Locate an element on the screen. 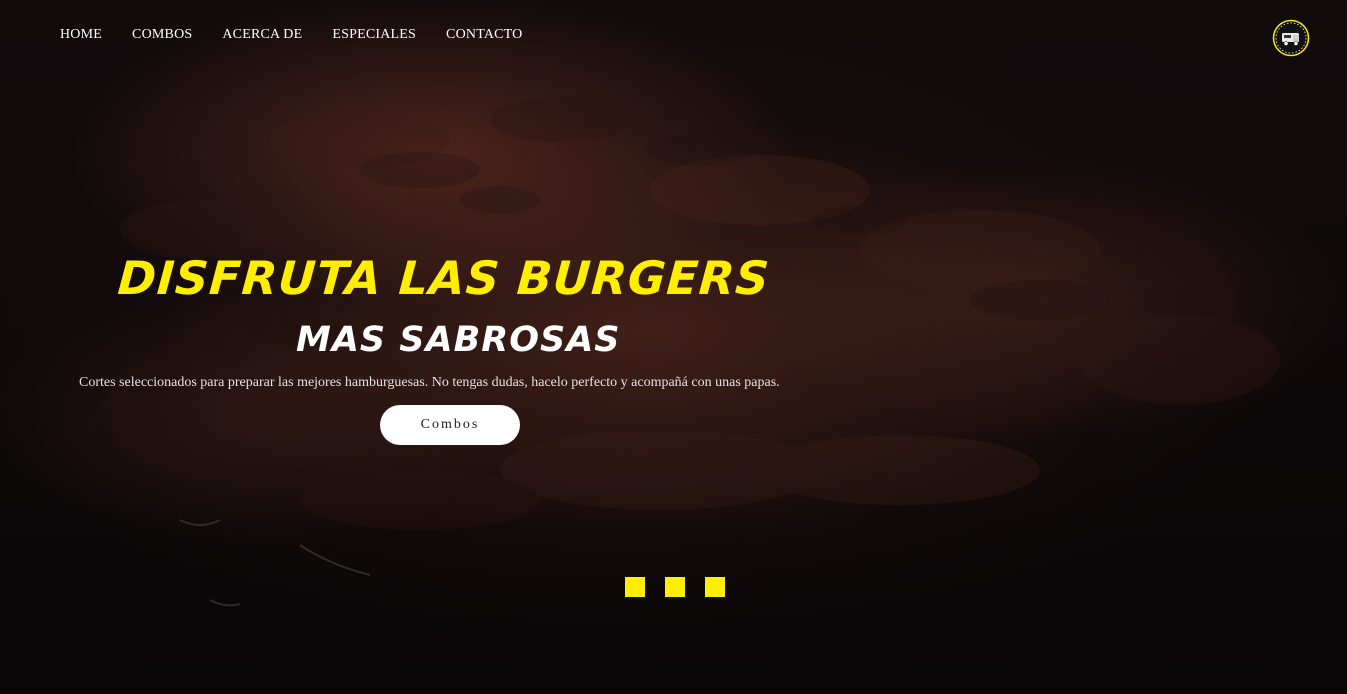 This screenshot has height=694, width=1347. combos-button: Combos is located at coordinates (450, 425).